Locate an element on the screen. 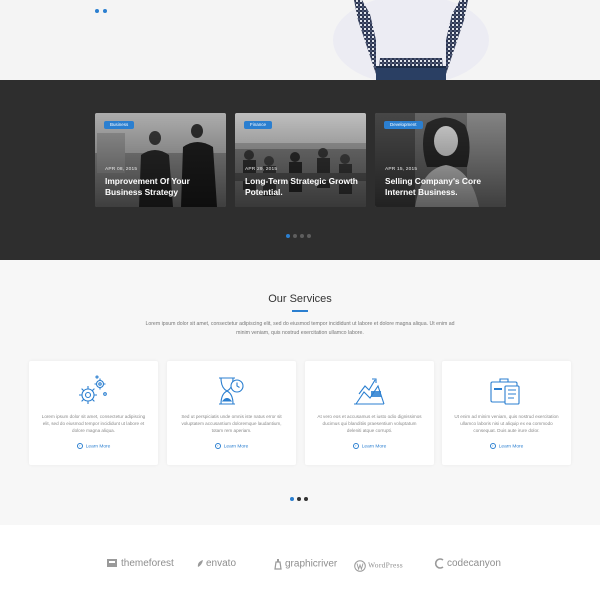 The image size is (600, 600). logo-envato: envato is located at coordinates (216, 563).